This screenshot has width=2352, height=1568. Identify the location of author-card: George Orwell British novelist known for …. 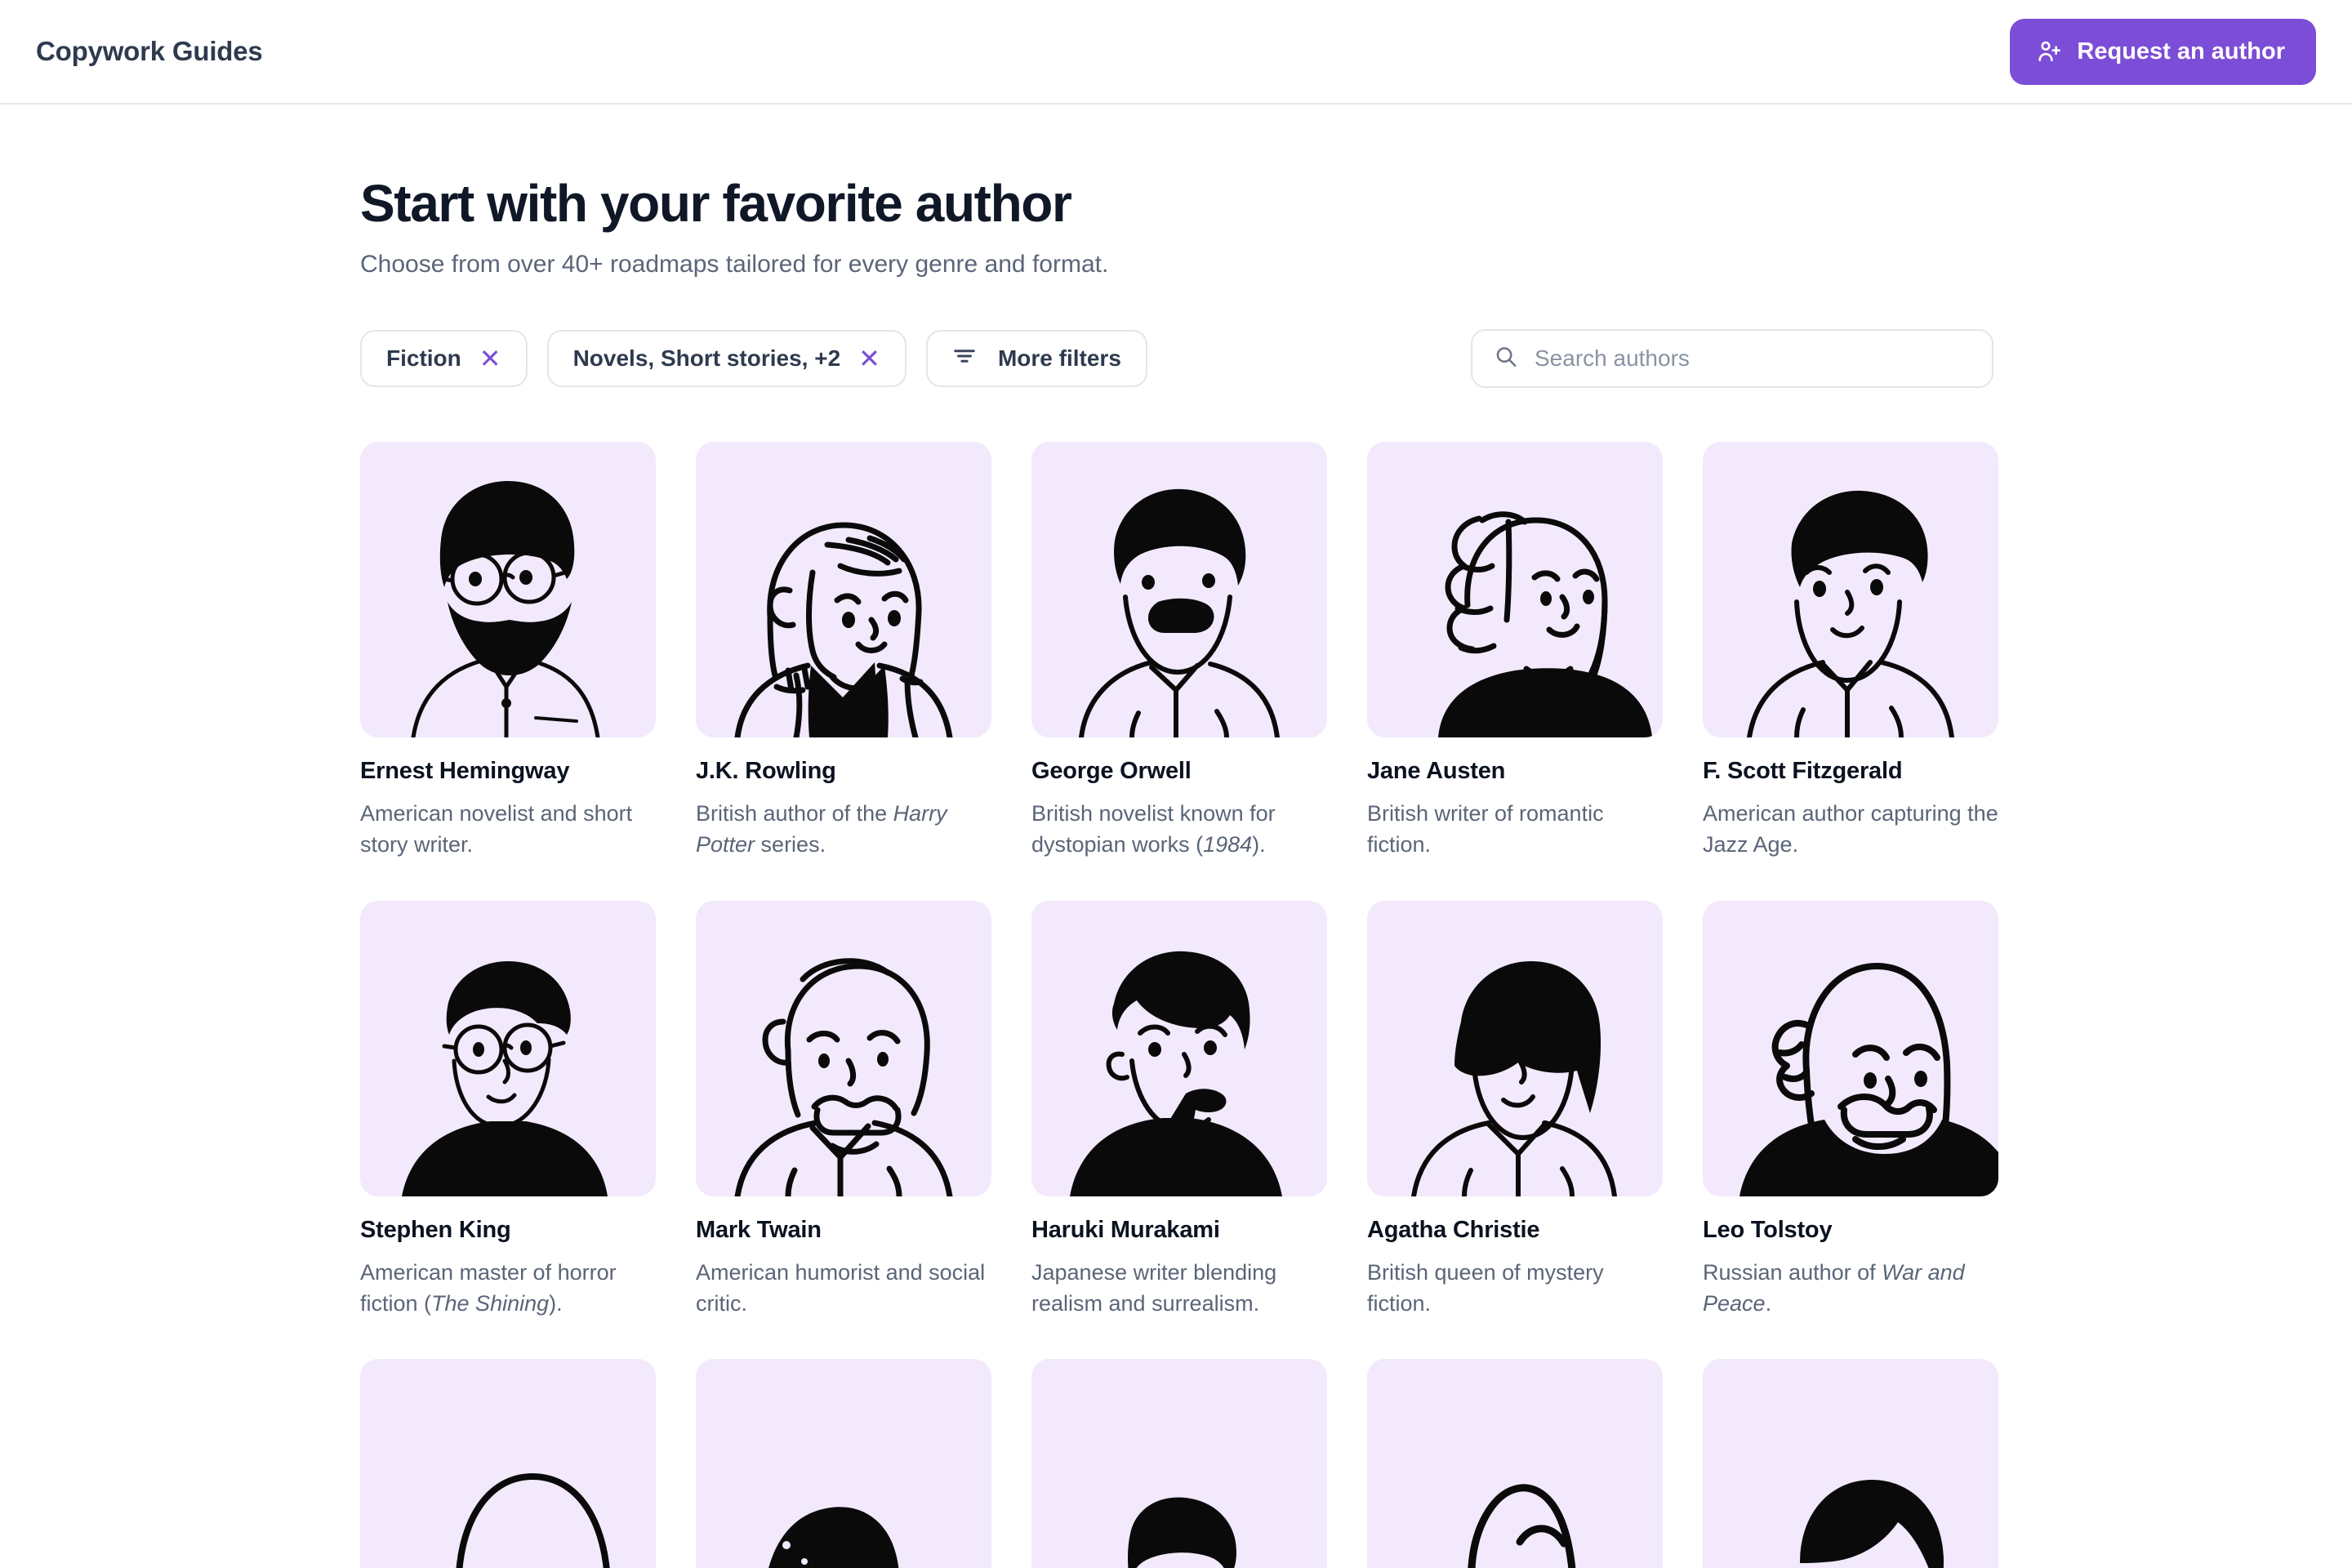
(1179, 651).